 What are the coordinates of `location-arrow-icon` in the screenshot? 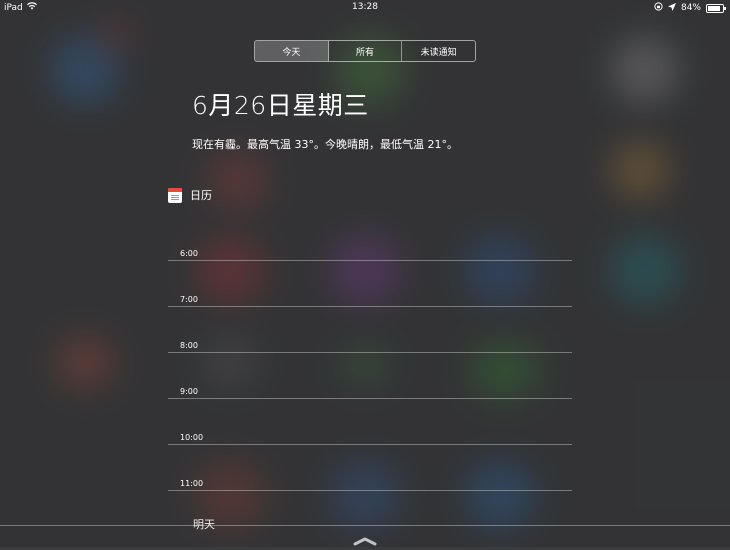 It's located at (671, 8).